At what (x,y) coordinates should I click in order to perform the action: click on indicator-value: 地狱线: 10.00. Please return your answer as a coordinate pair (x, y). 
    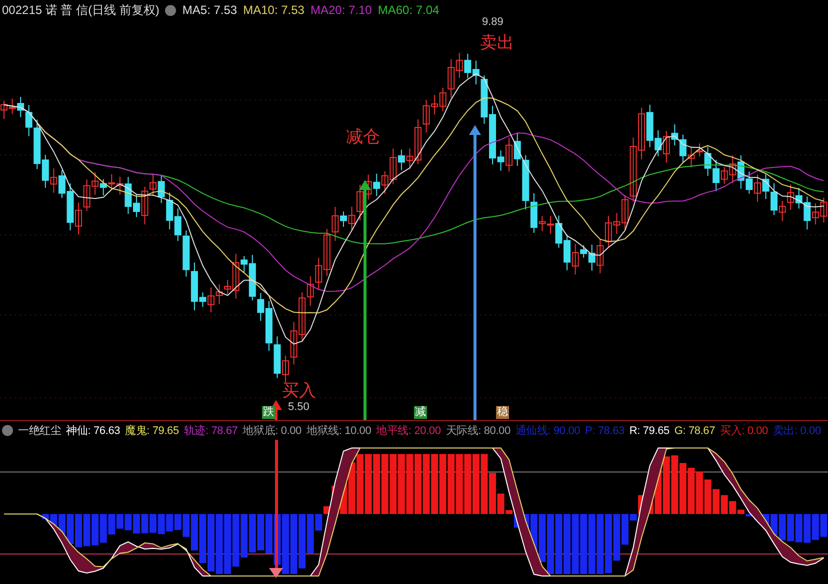
    Looking at the image, I should click on (339, 431).